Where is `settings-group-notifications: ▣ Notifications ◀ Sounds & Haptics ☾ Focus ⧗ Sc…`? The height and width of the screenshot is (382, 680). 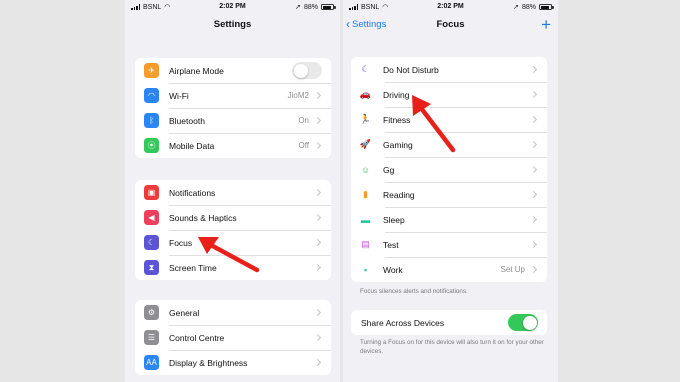 settings-group-notifications: ▣ Notifications ◀ Sounds & Haptics ☾ Focus ⧗ Sc… is located at coordinates (233, 230).